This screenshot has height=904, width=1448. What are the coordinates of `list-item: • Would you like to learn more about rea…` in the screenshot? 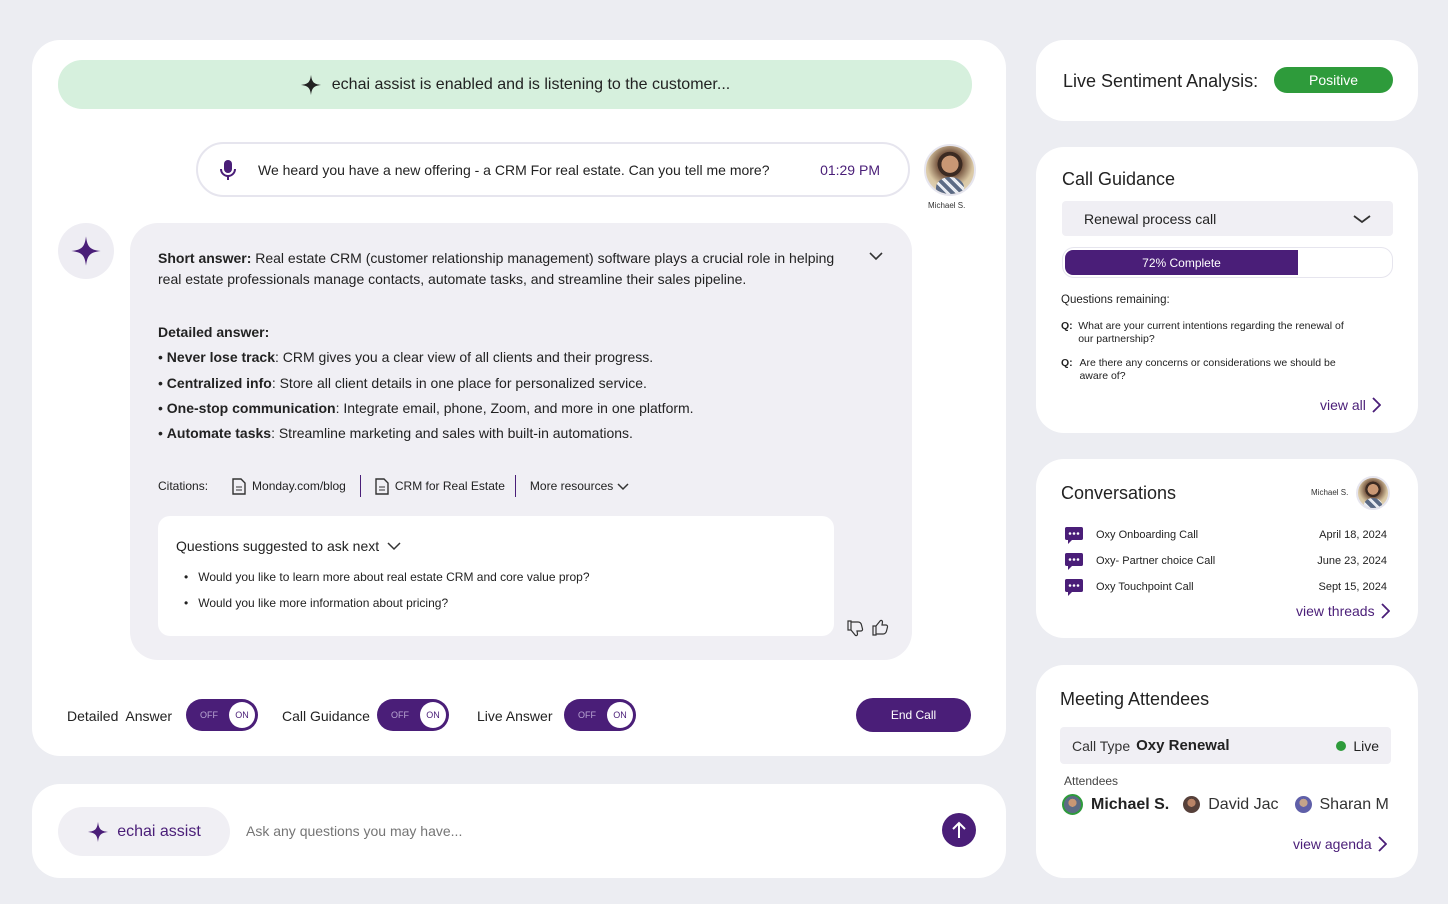 It's located at (387, 577).